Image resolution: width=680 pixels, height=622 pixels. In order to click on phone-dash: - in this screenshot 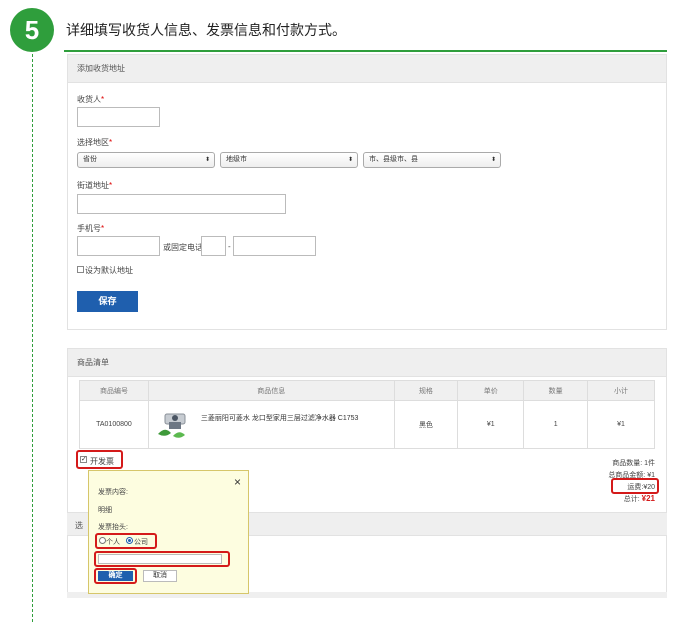, I will do `click(229, 246)`.